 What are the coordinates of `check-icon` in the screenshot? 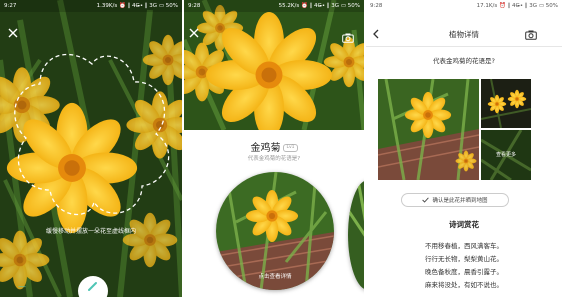 It's located at (426, 200).